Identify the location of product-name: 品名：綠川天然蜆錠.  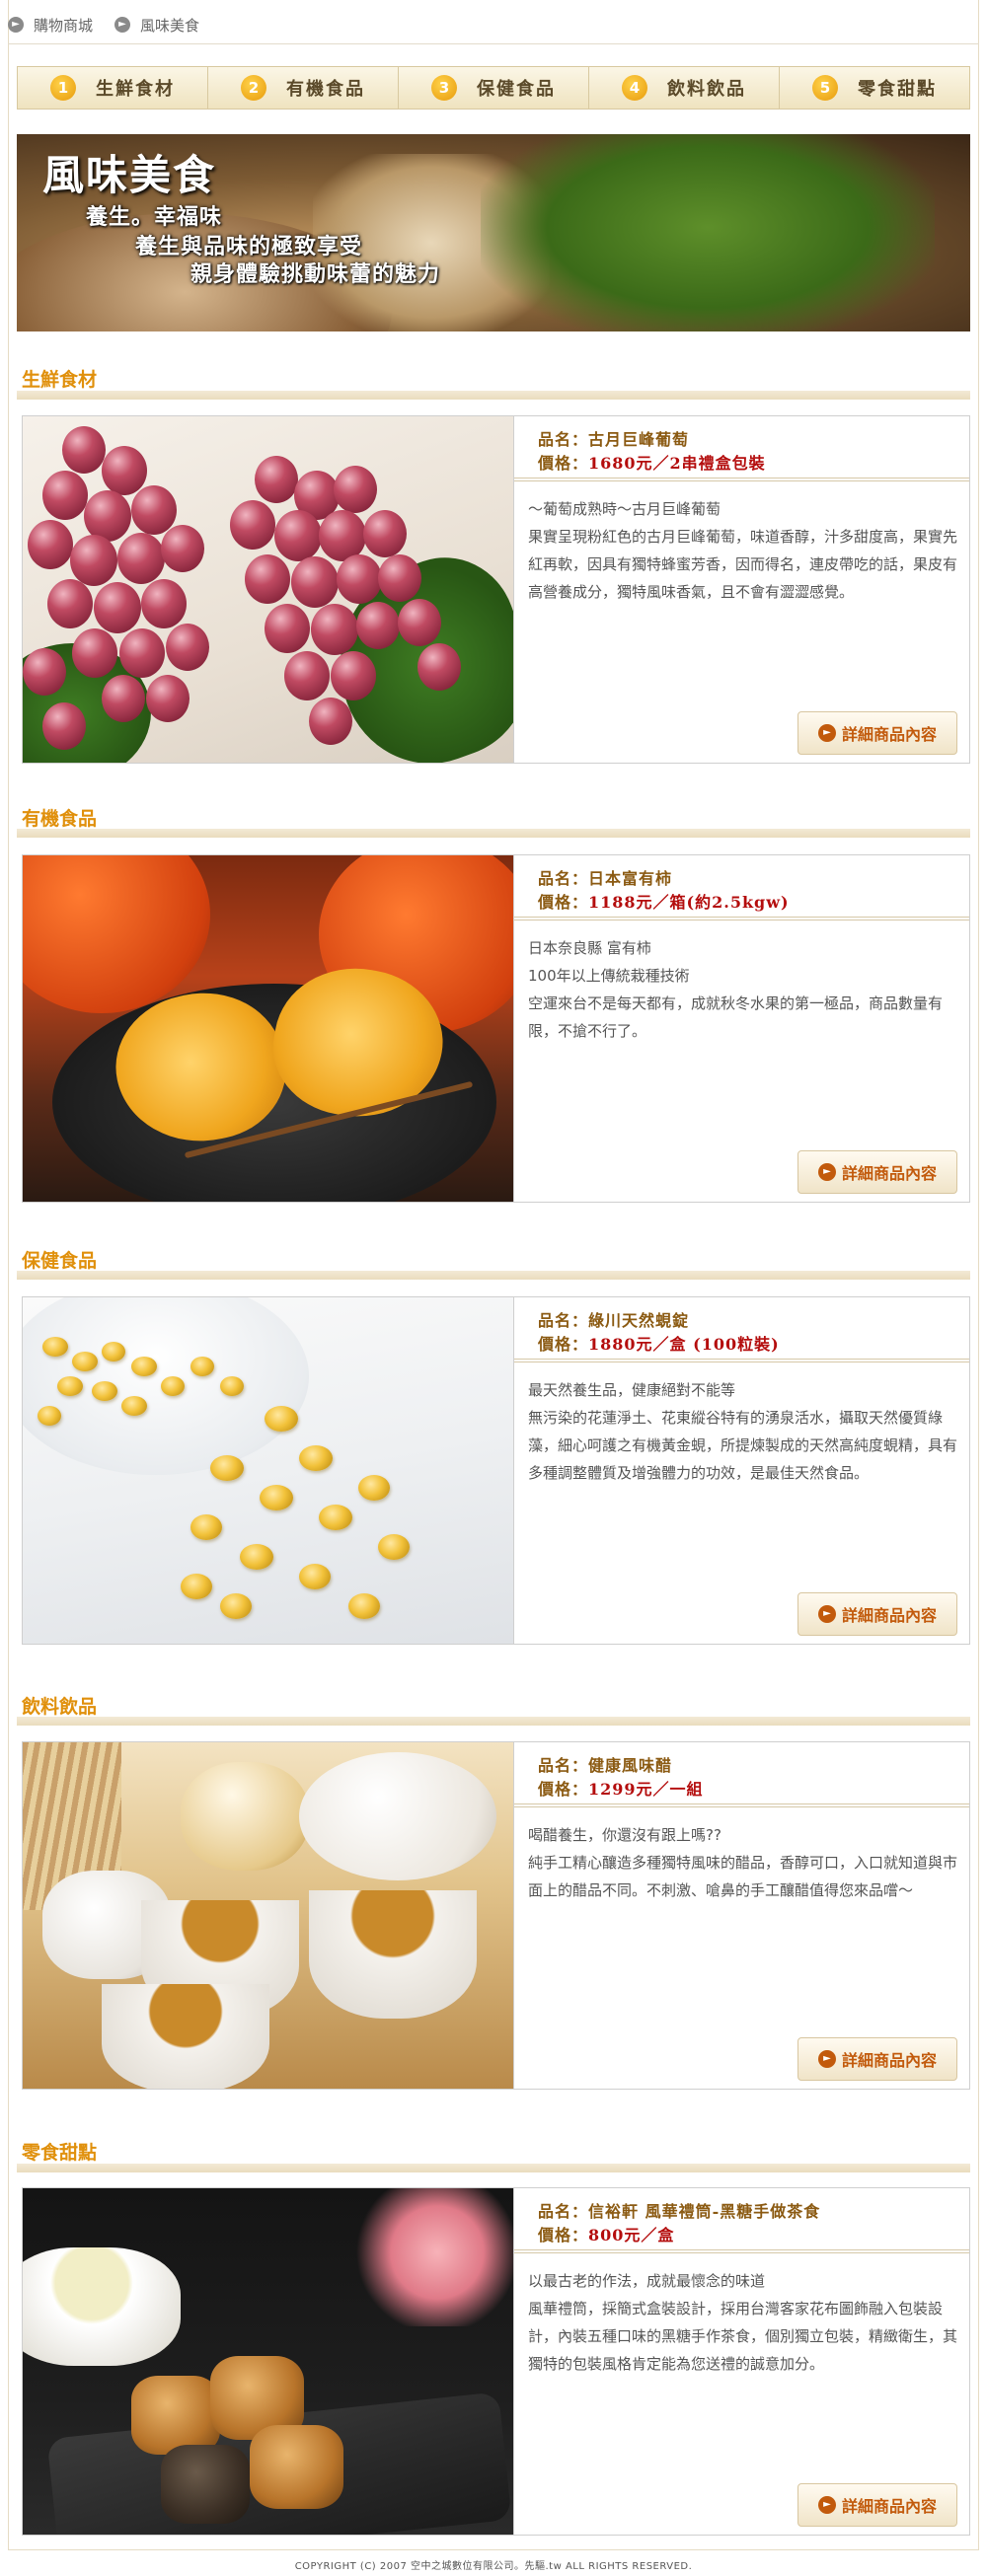
(614, 1320).